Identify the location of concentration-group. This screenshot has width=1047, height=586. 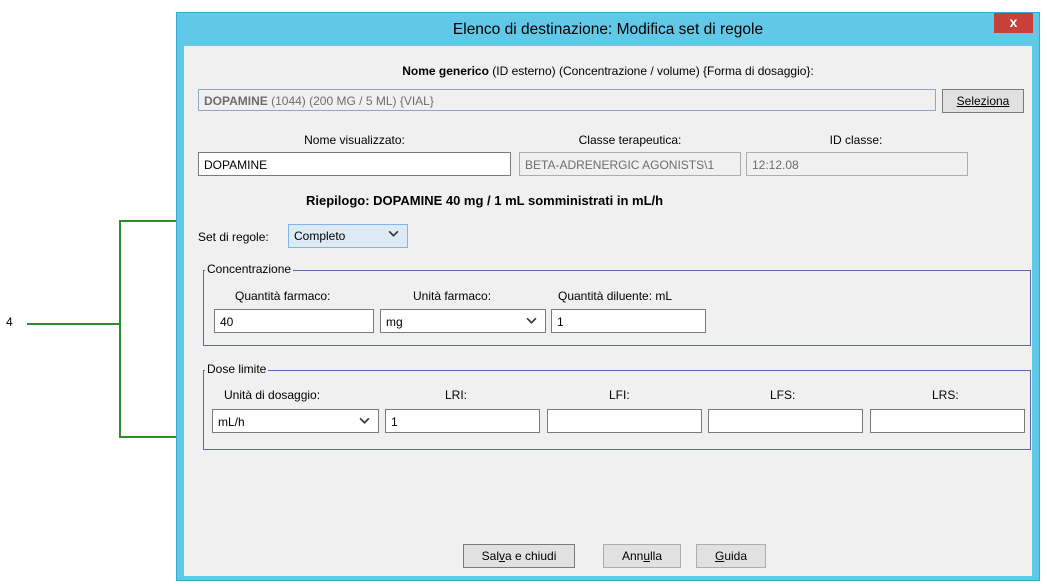
(617, 308).